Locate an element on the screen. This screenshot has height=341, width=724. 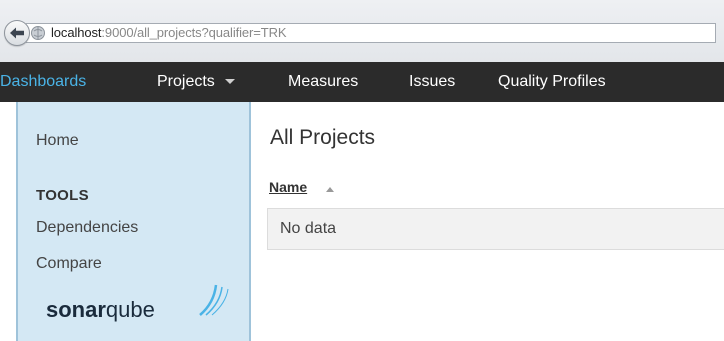
column-header-name: Name is located at coordinates (288, 187).